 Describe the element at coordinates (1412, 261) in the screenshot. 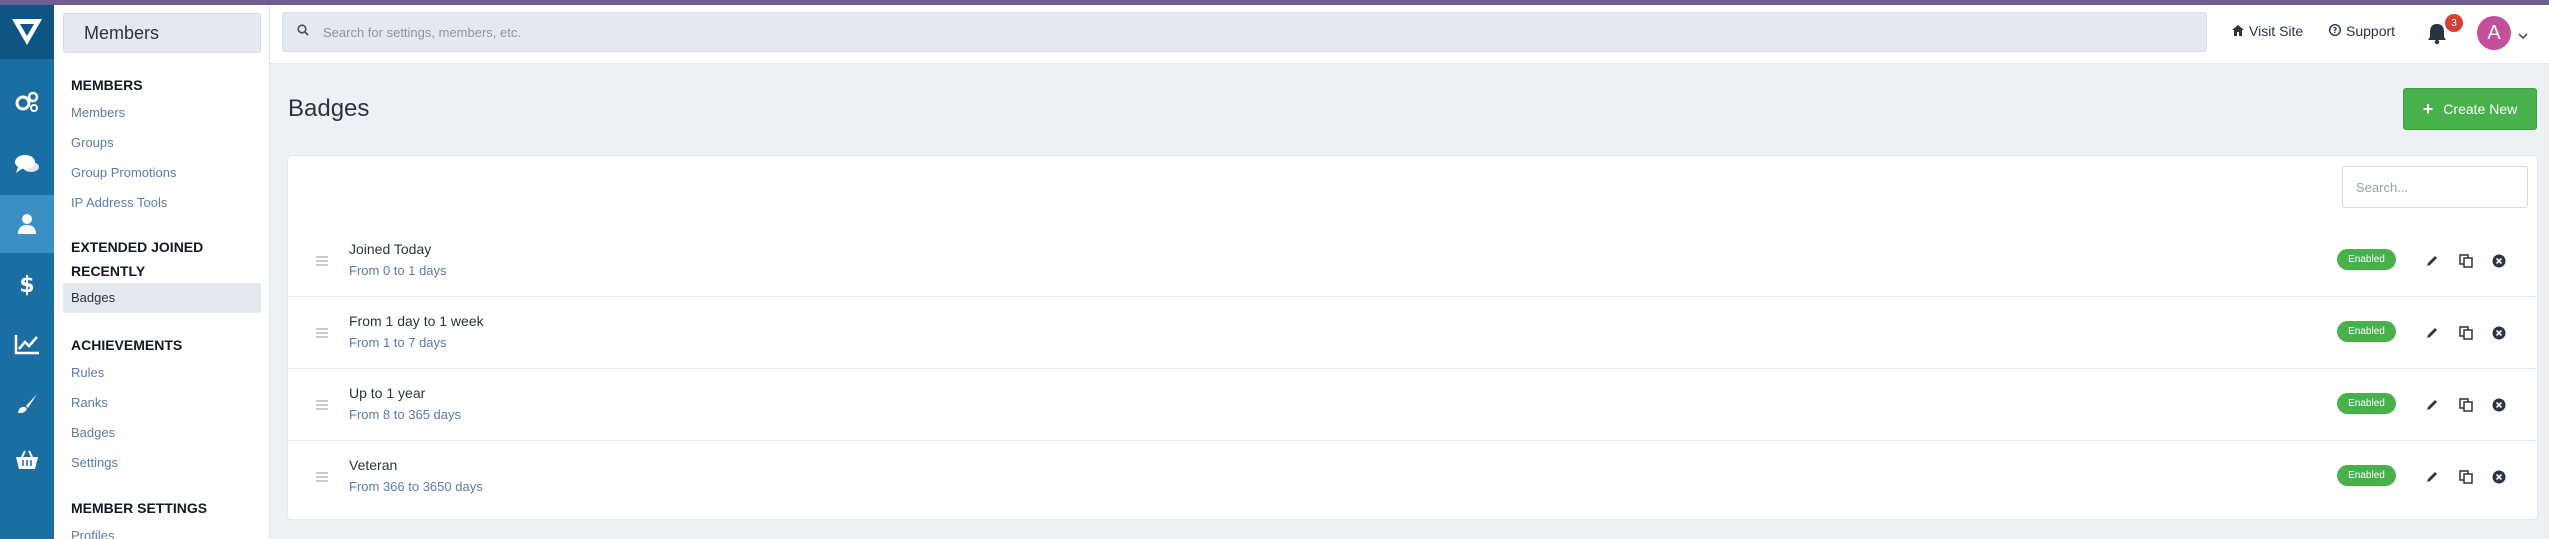

I see `badge-row: Joined Today From 0 to 1 days Enabled` at that location.